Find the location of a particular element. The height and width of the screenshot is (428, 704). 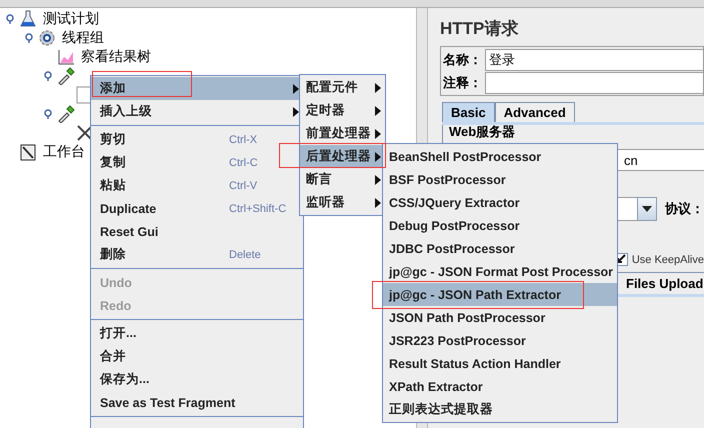

menu-item: jp@gc - JSON Path Extractor is located at coordinates (500, 294).